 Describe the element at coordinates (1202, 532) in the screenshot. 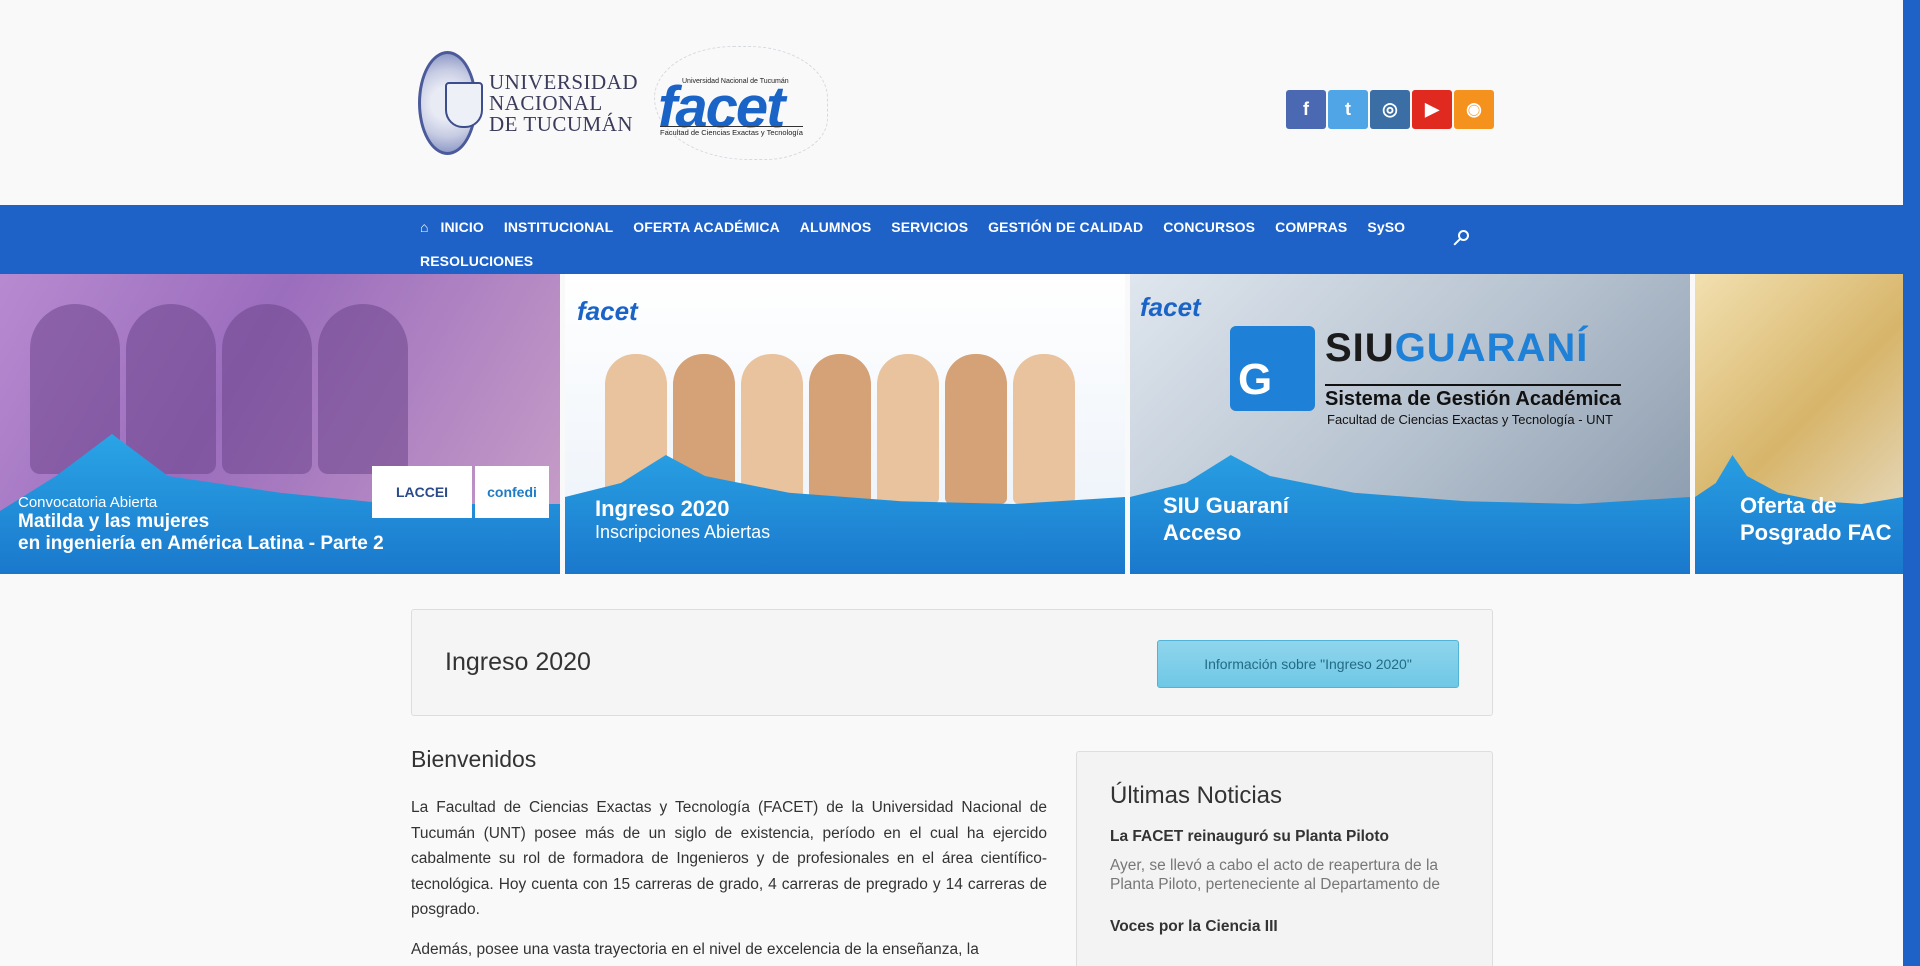

I see `slide-title: Acceso` at that location.